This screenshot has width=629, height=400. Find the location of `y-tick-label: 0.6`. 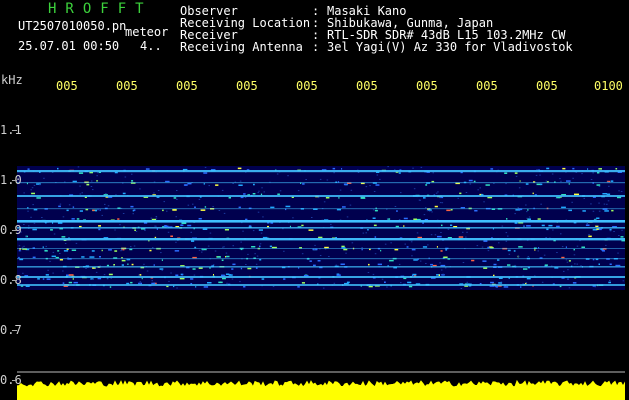

y-tick-label: 0.6 is located at coordinates (11, 380).